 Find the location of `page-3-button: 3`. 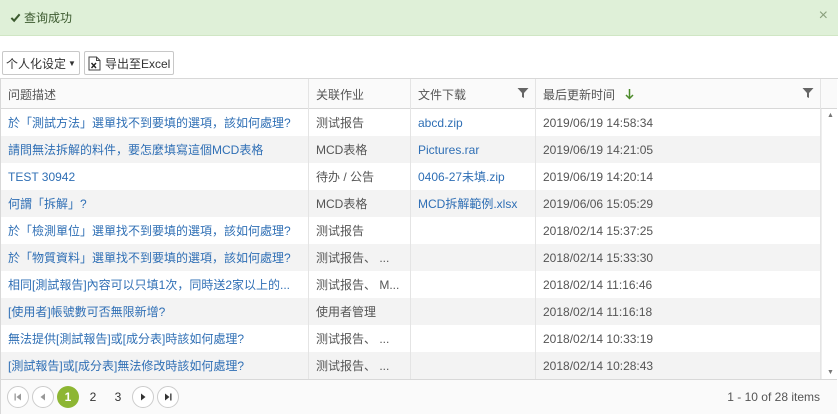

page-3-button: 3 is located at coordinates (118, 397).